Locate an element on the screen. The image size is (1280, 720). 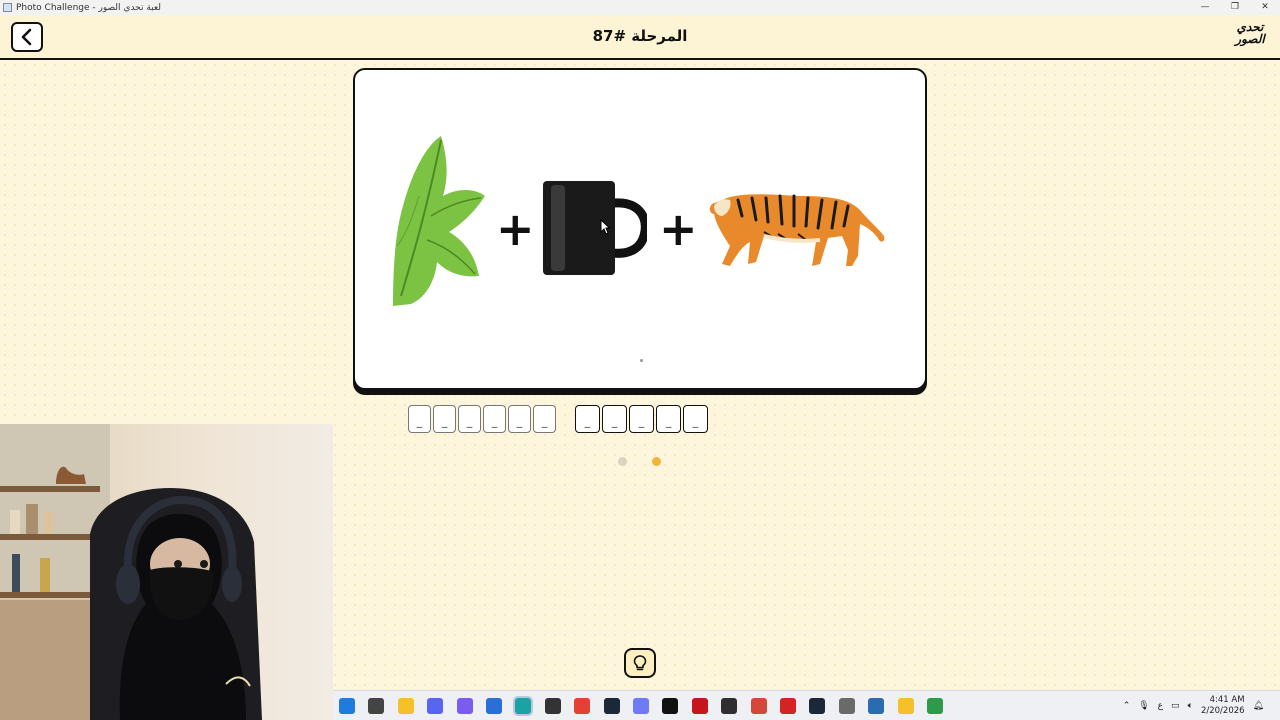
network-icon: ▭ is located at coordinates (1175, 706).